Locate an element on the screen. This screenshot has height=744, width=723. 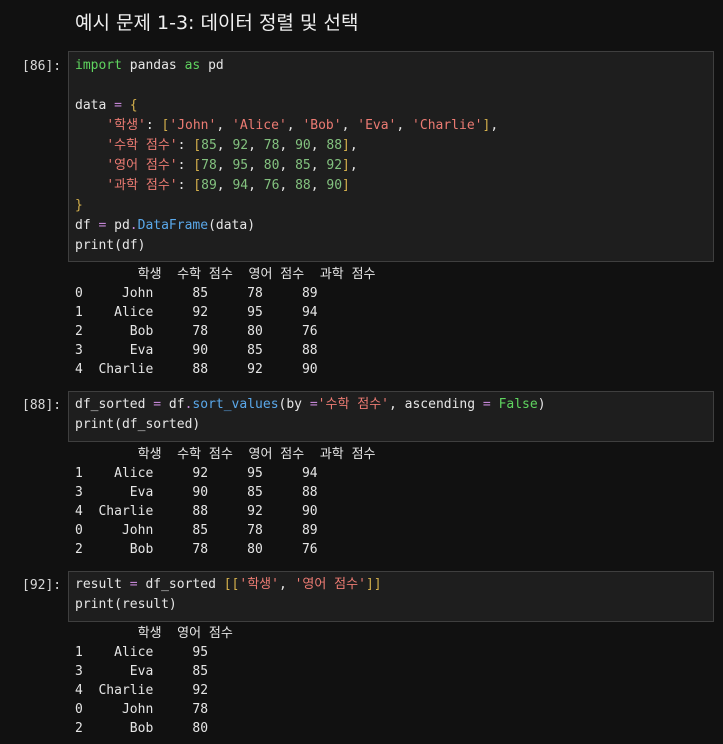
code-token: pandas is located at coordinates (153, 65).